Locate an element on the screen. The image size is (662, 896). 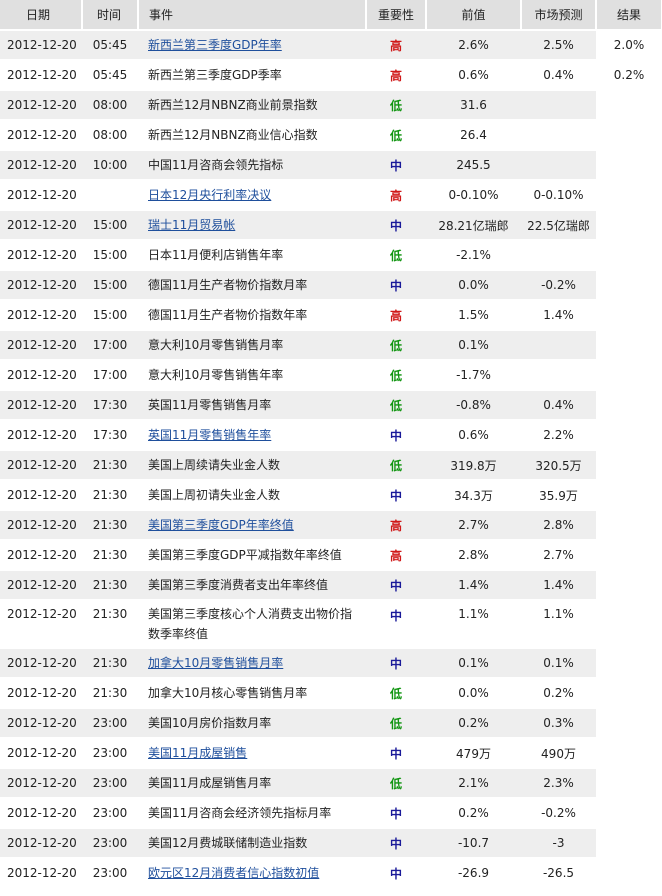
table-row: 2012-12-20 05:45 新西兰第三季度GDP季率 高 0.6% 0.4% 0.2% is located at coordinates (331, 75).